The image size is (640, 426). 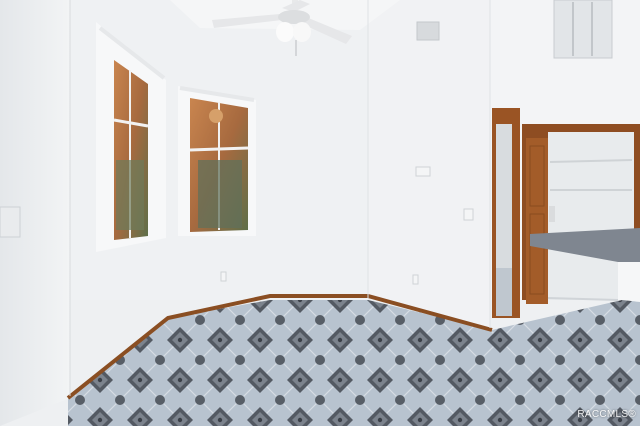 I want to click on light-switch-right, so click(x=468, y=214).